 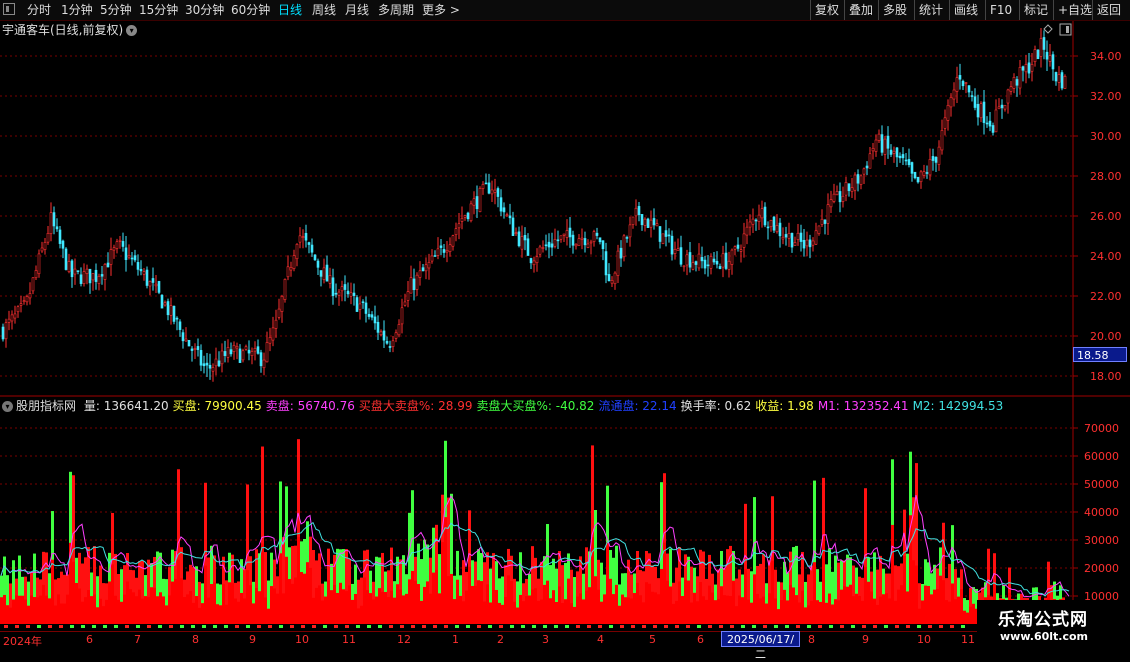 What do you see at coordinates (965, 10) in the screenshot?
I see `draw-line-button: 画线` at bounding box center [965, 10].